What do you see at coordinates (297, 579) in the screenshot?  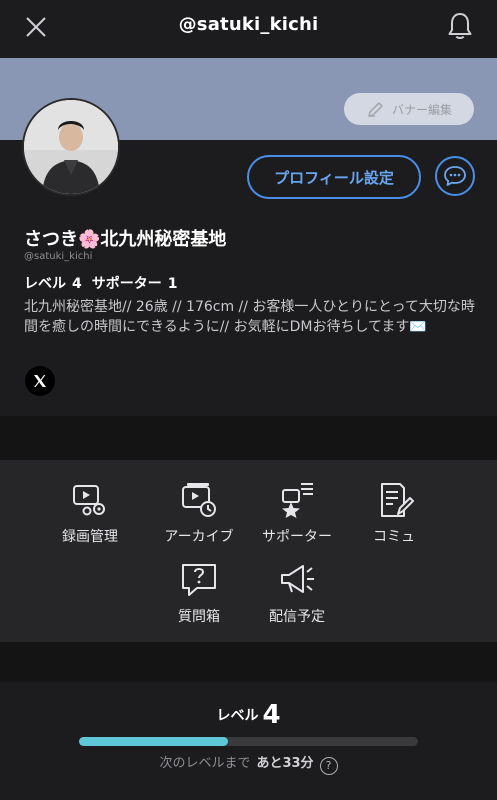 I see `broadcast-schedule-icon` at bounding box center [297, 579].